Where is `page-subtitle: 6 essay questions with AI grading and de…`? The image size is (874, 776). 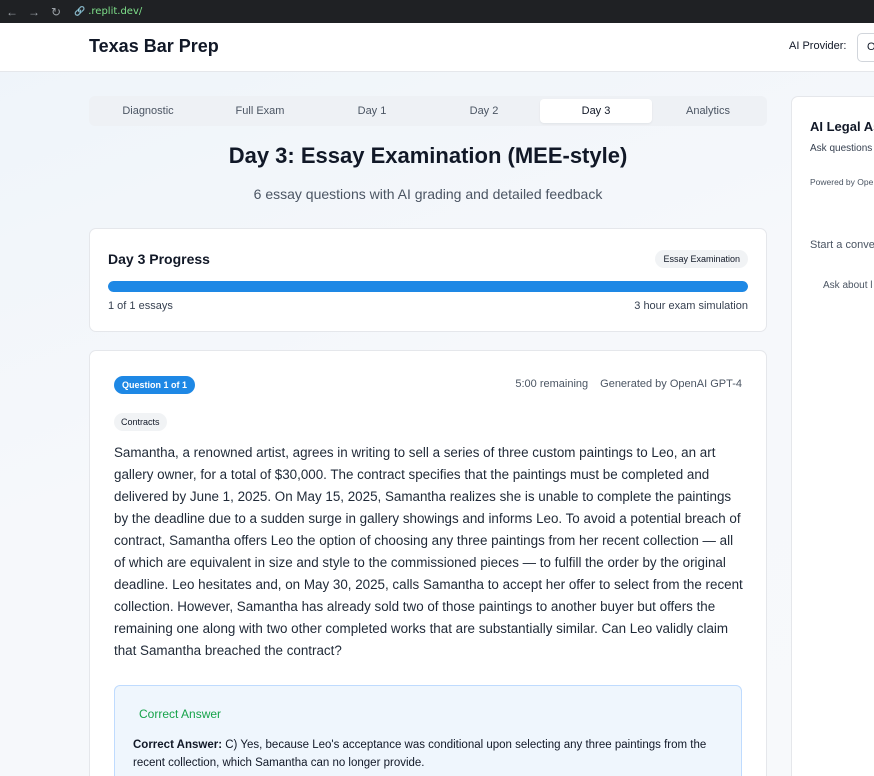 page-subtitle: 6 essay questions with AI grading and de… is located at coordinates (428, 194).